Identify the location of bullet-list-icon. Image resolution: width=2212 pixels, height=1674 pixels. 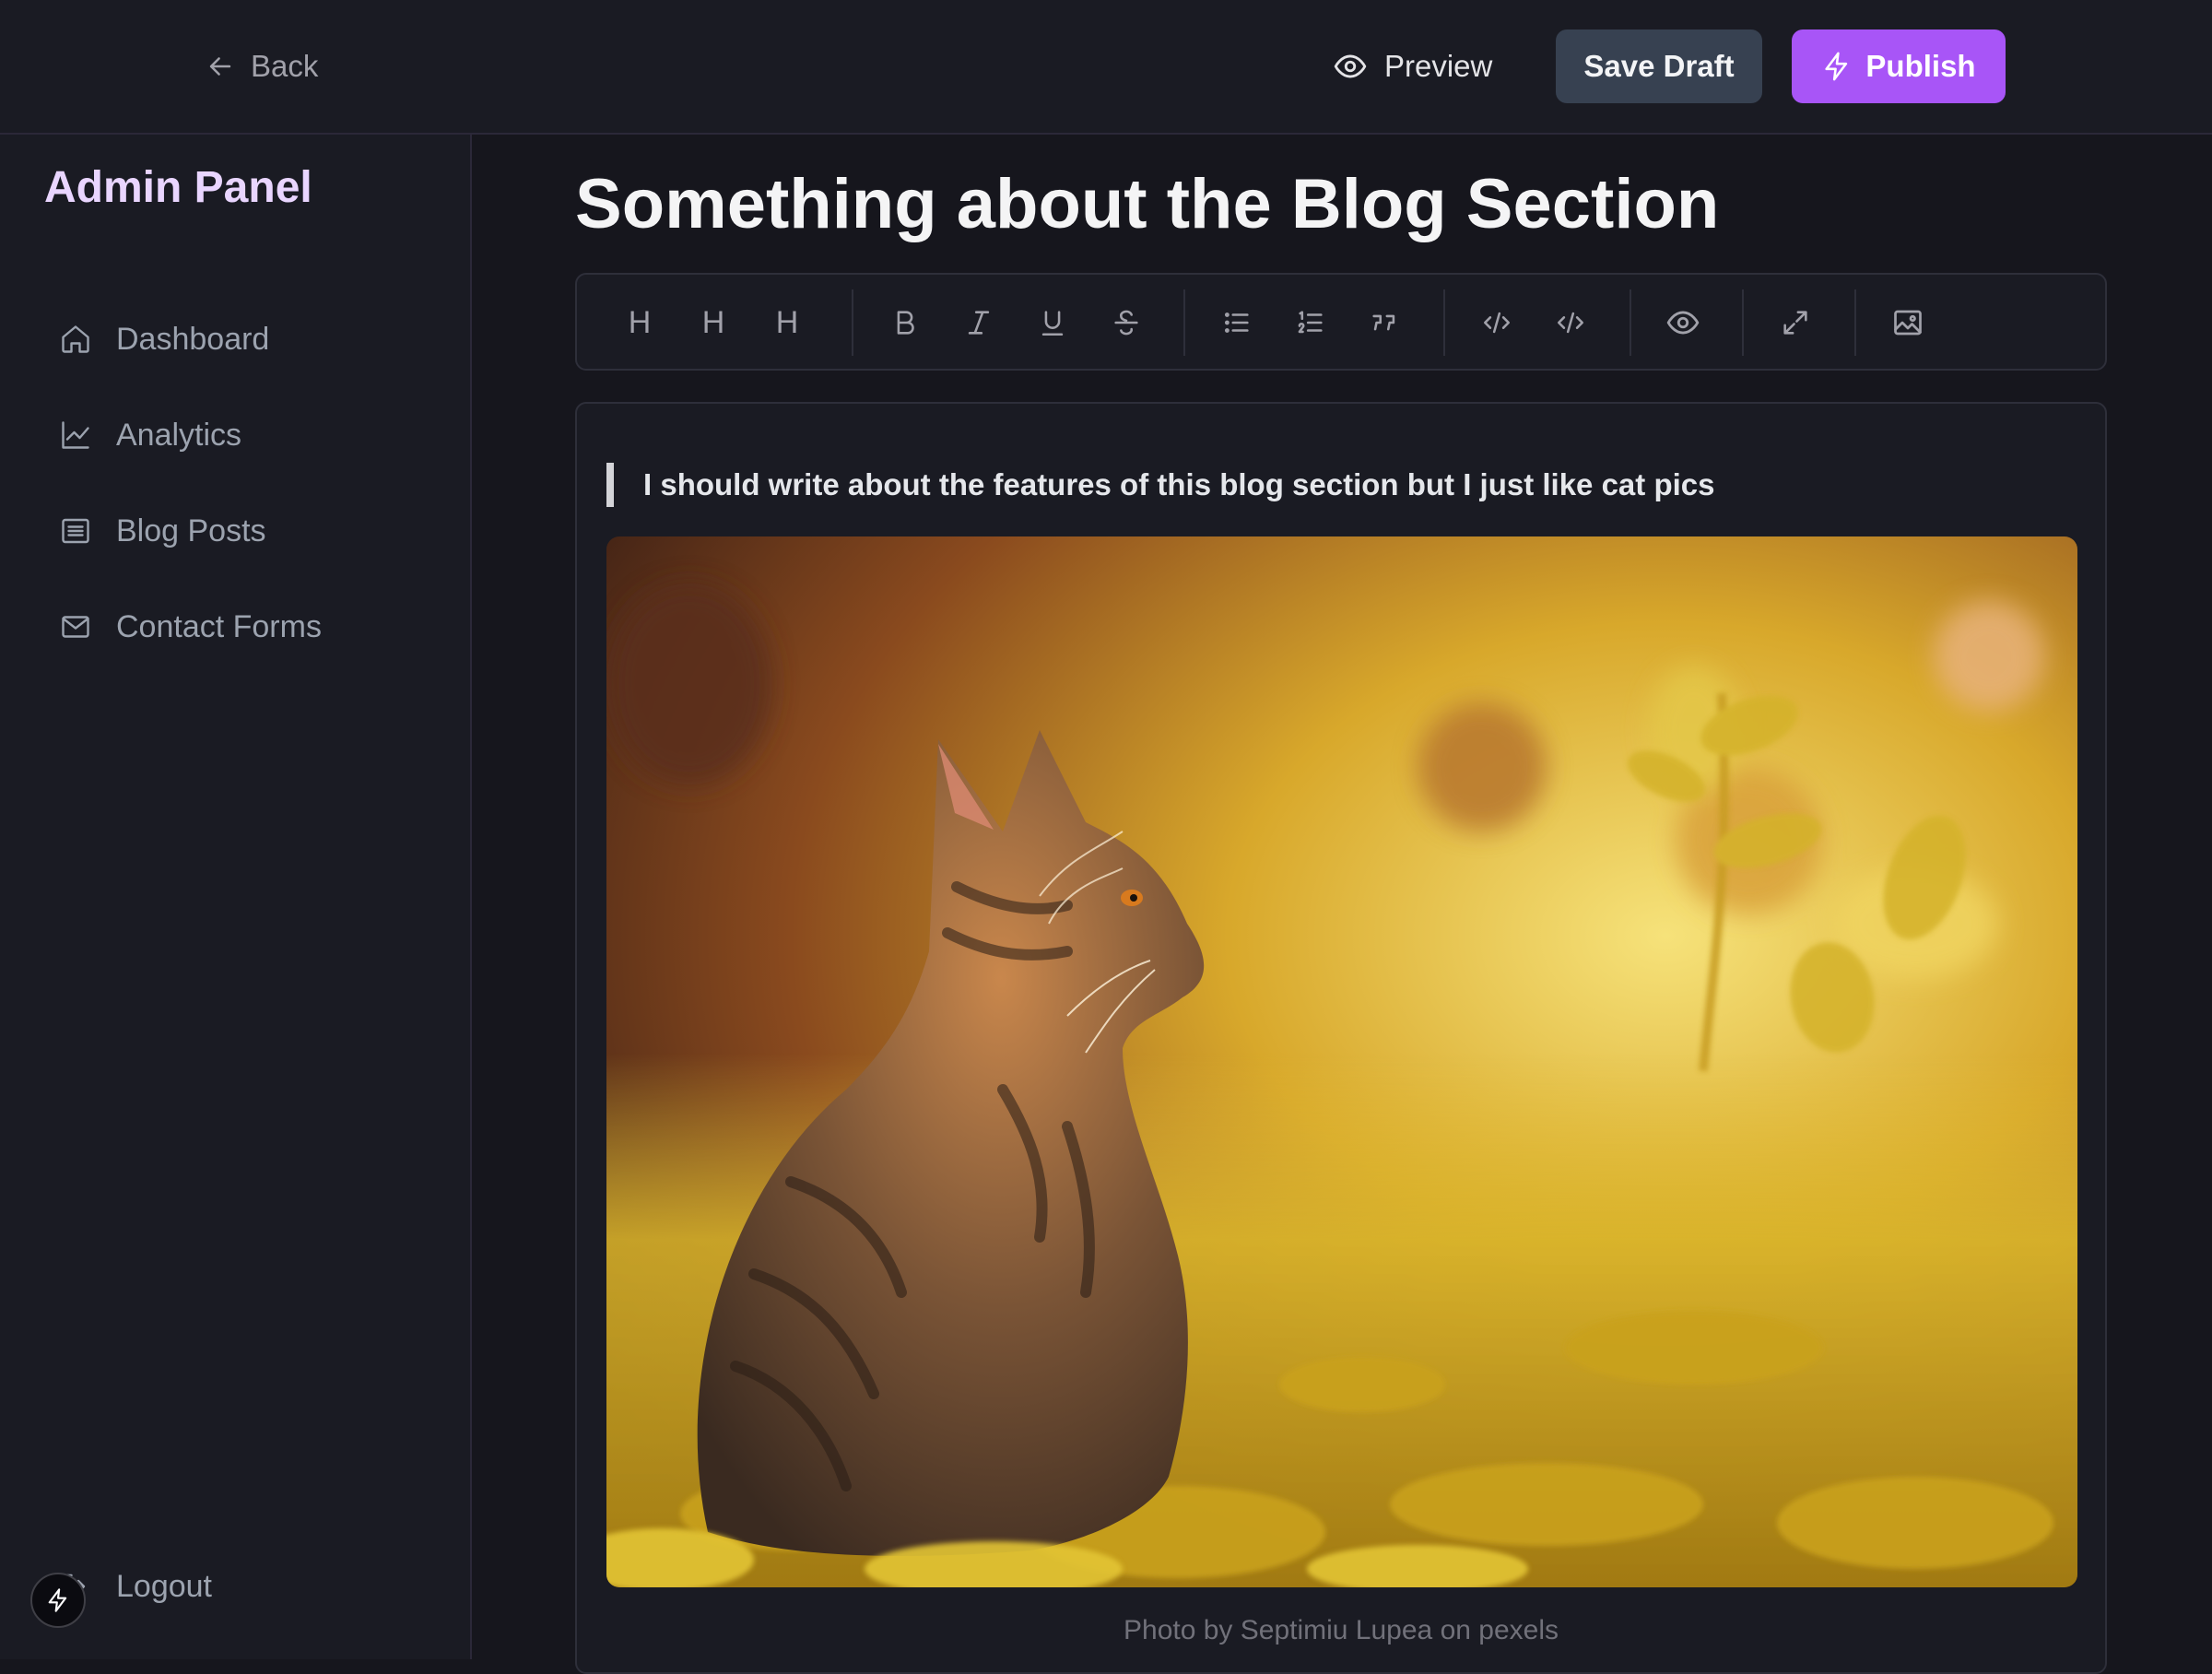
(1237, 323).